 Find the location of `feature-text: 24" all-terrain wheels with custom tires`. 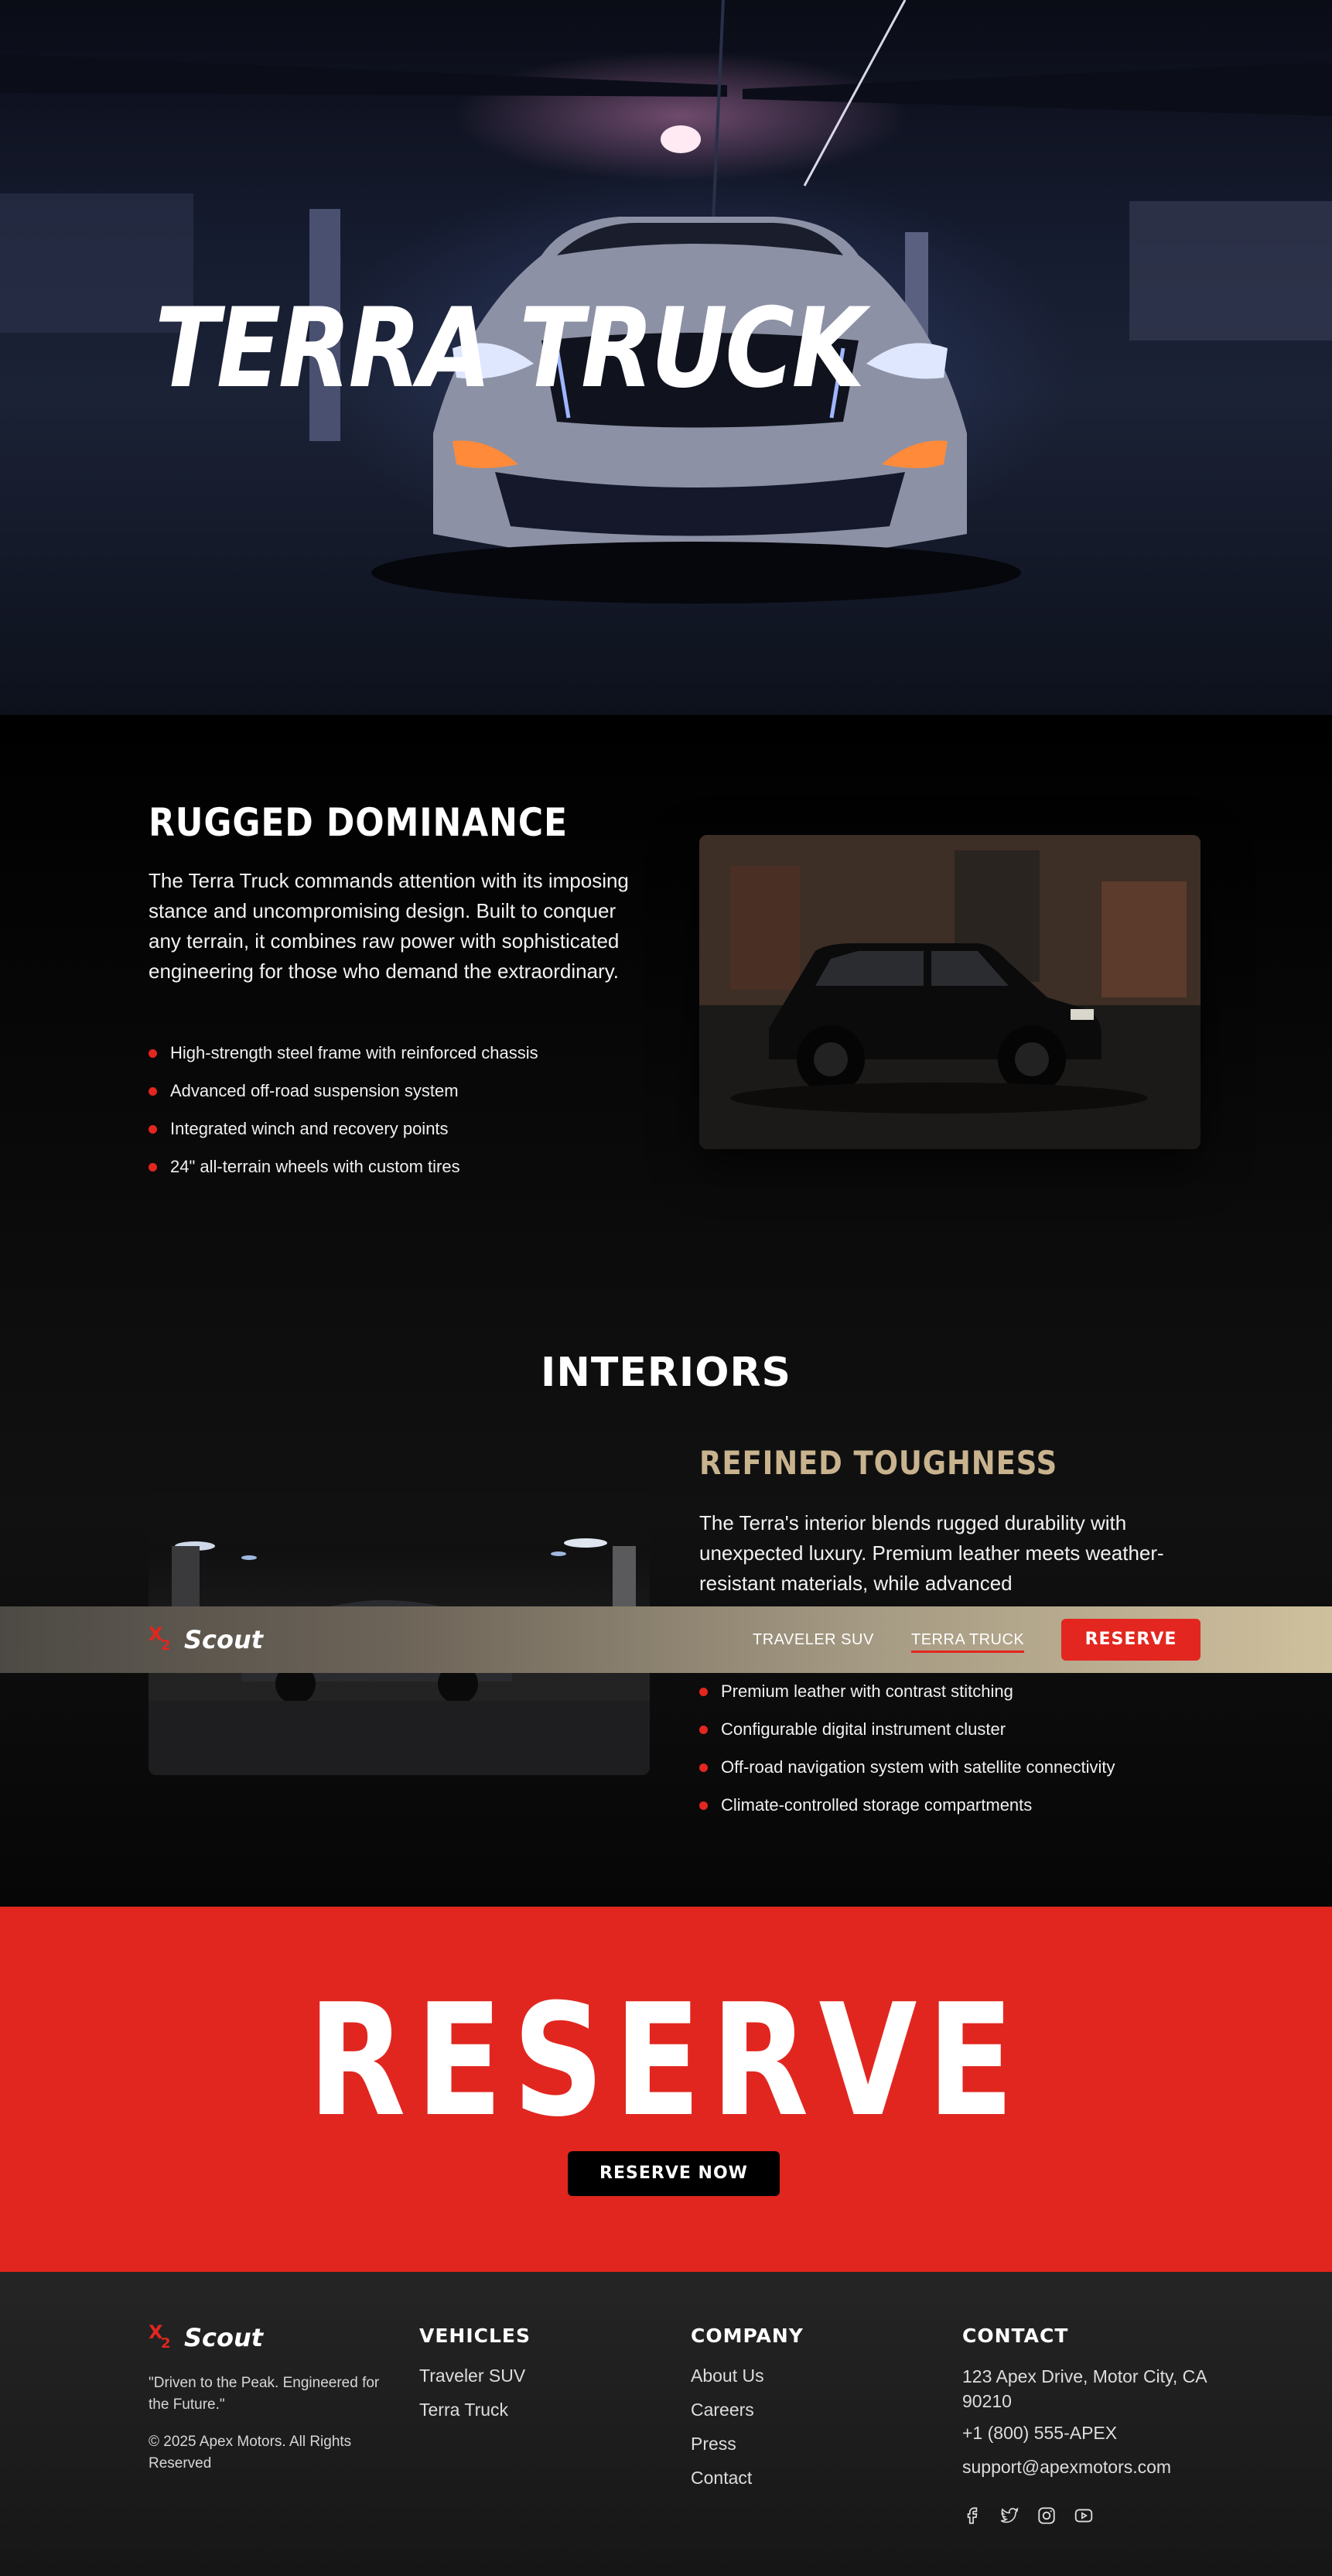

feature-text: 24" all-terrain wheels with custom tires is located at coordinates (315, 1166).